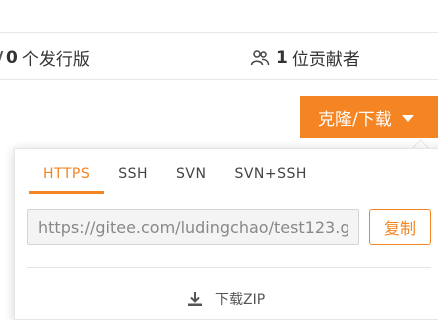 Image resolution: width=438 pixels, height=320 pixels. What do you see at coordinates (260, 57) in the screenshot?
I see `contributors-icon` at bounding box center [260, 57].